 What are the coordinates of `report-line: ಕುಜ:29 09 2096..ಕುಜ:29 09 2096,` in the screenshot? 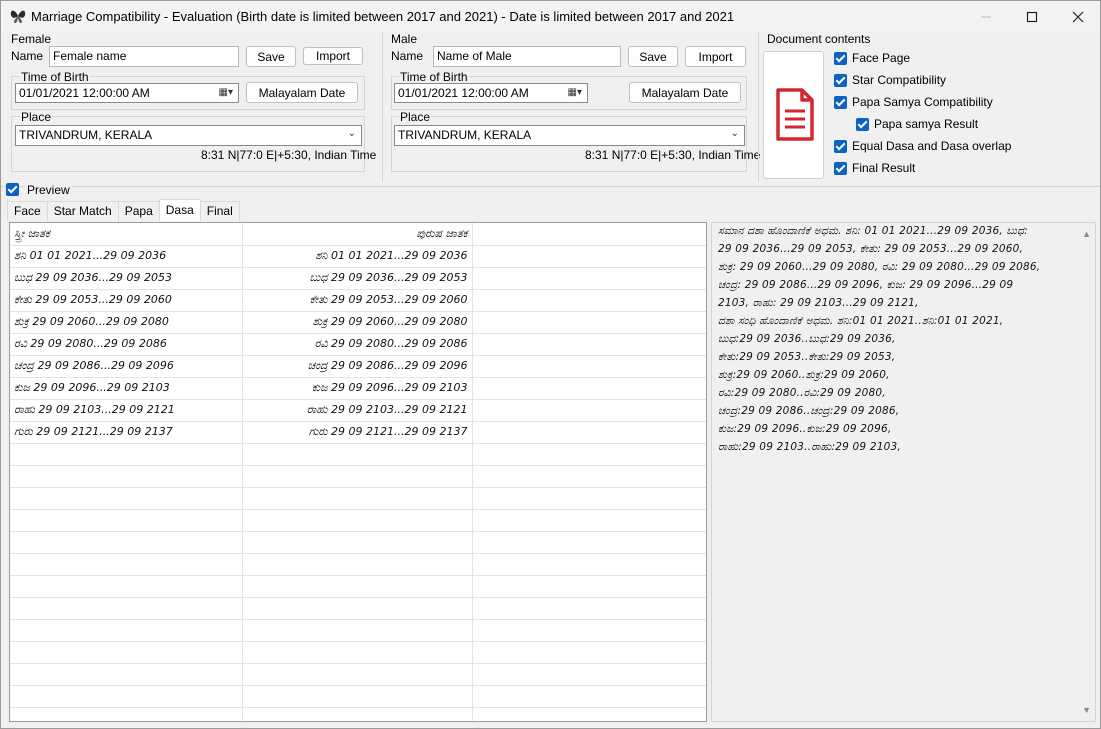 It's located at (805, 429).